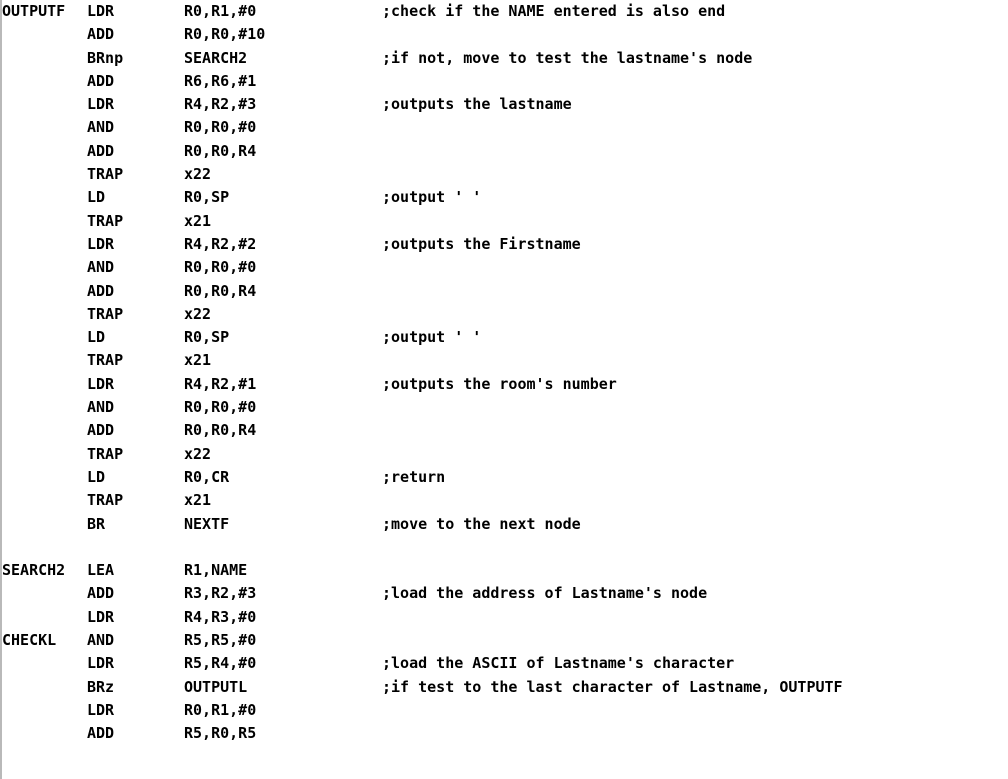 This screenshot has width=1008, height=779. Describe the element at coordinates (545, 593) in the screenshot. I see `code-comment: ;load the address of Lastname's node` at that location.